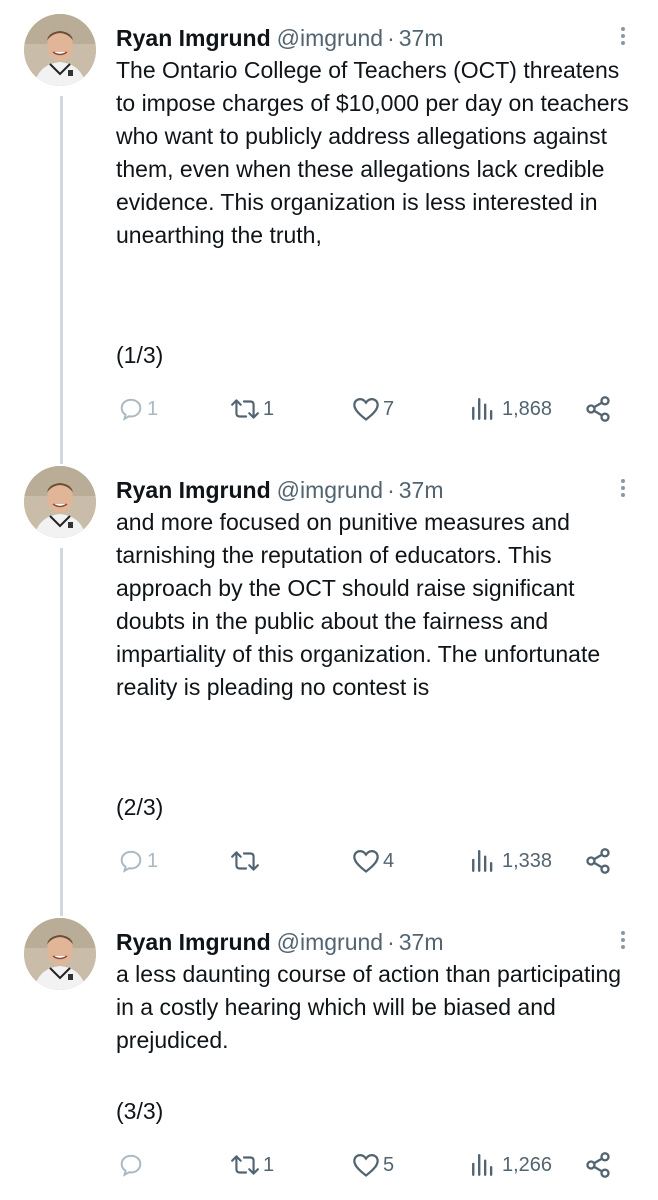 The width and height of the screenshot is (658, 1200). I want to click on thread-counter: (3/3), so click(140, 1111).